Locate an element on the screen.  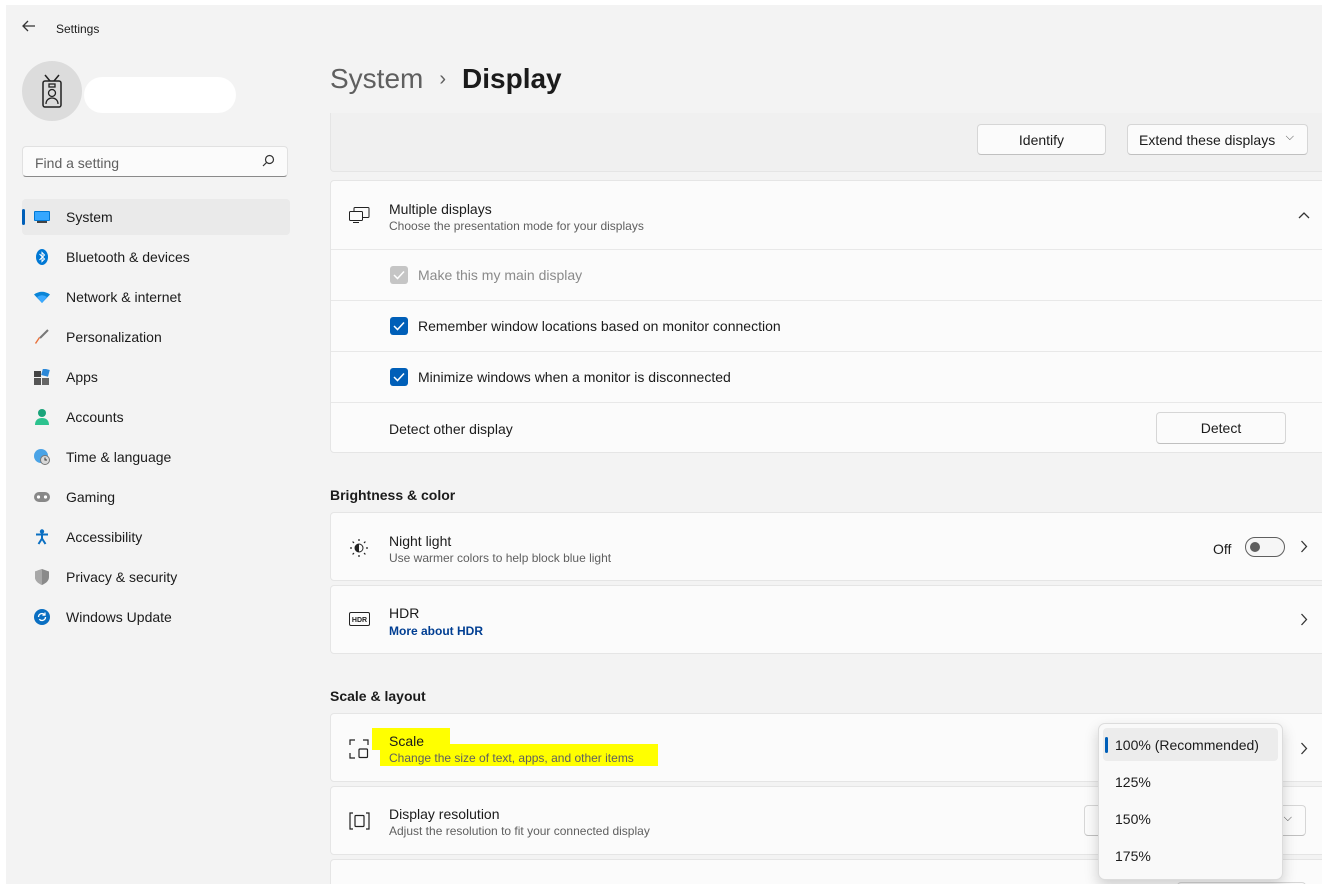
search-input is located at coordinates (145, 163).